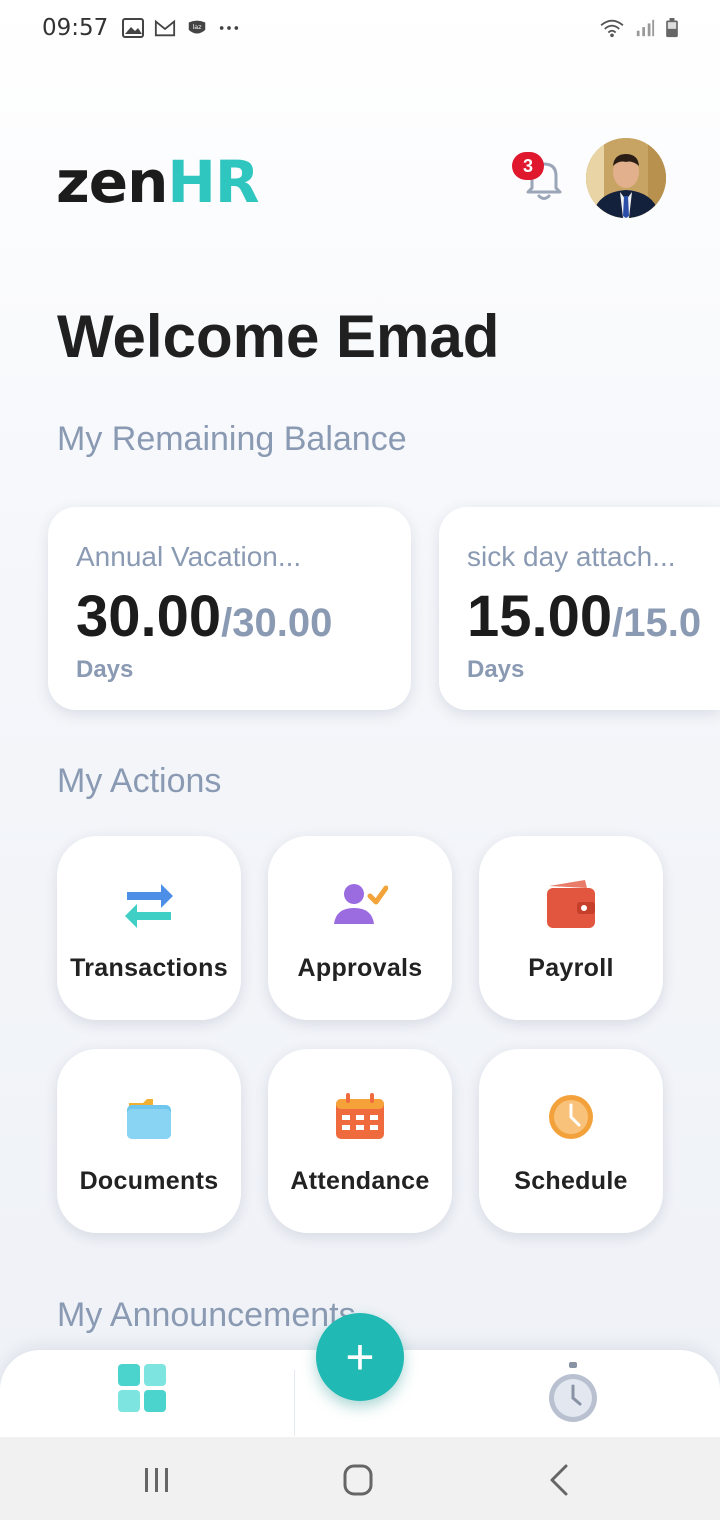 This screenshot has height=1520, width=720. Describe the element at coordinates (360, 928) in the screenshot. I see `action-approvals: Approvals` at that location.